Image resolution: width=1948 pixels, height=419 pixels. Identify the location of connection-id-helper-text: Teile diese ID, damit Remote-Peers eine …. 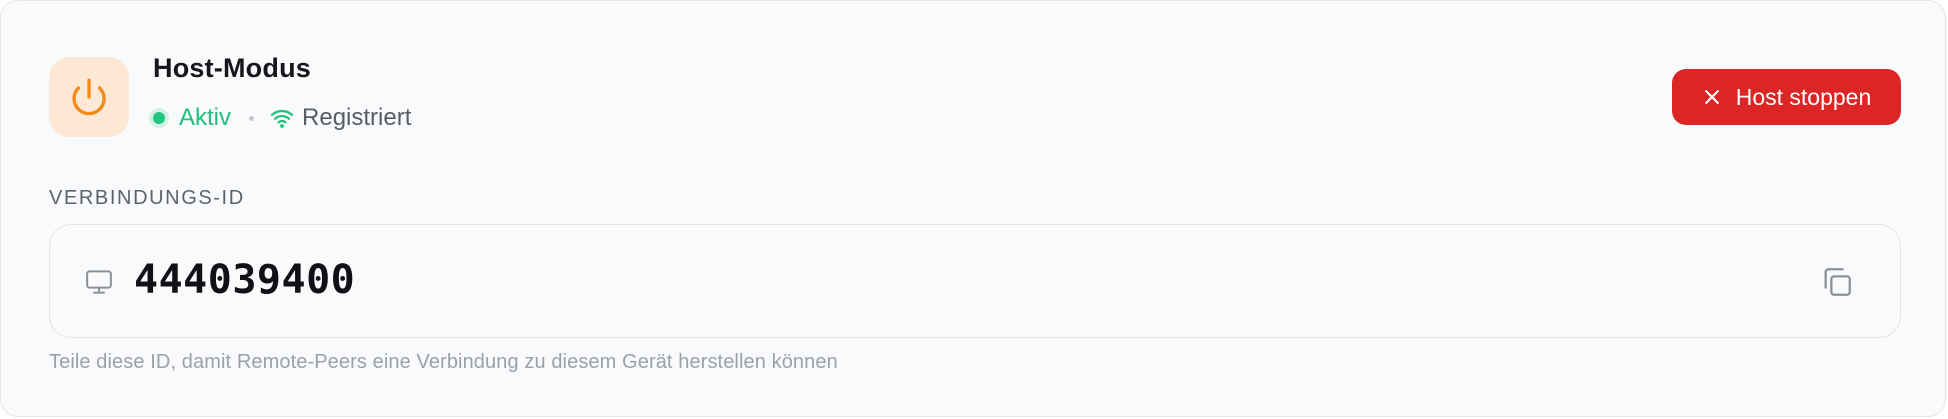
(443, 362).